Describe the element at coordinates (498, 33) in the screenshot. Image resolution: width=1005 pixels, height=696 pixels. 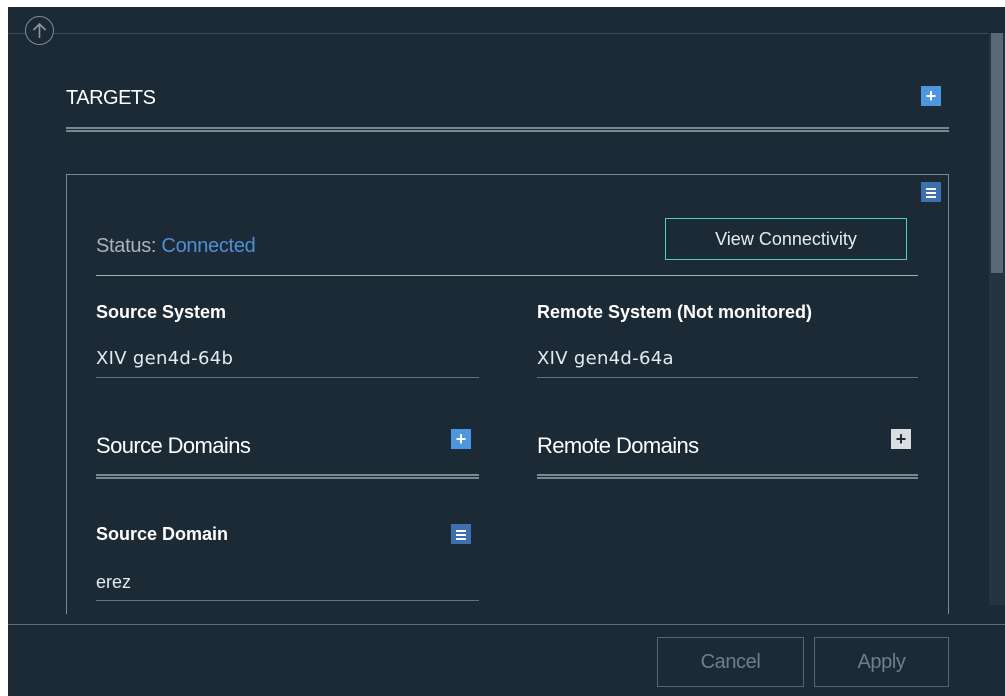
I see `top-divider` at that location.